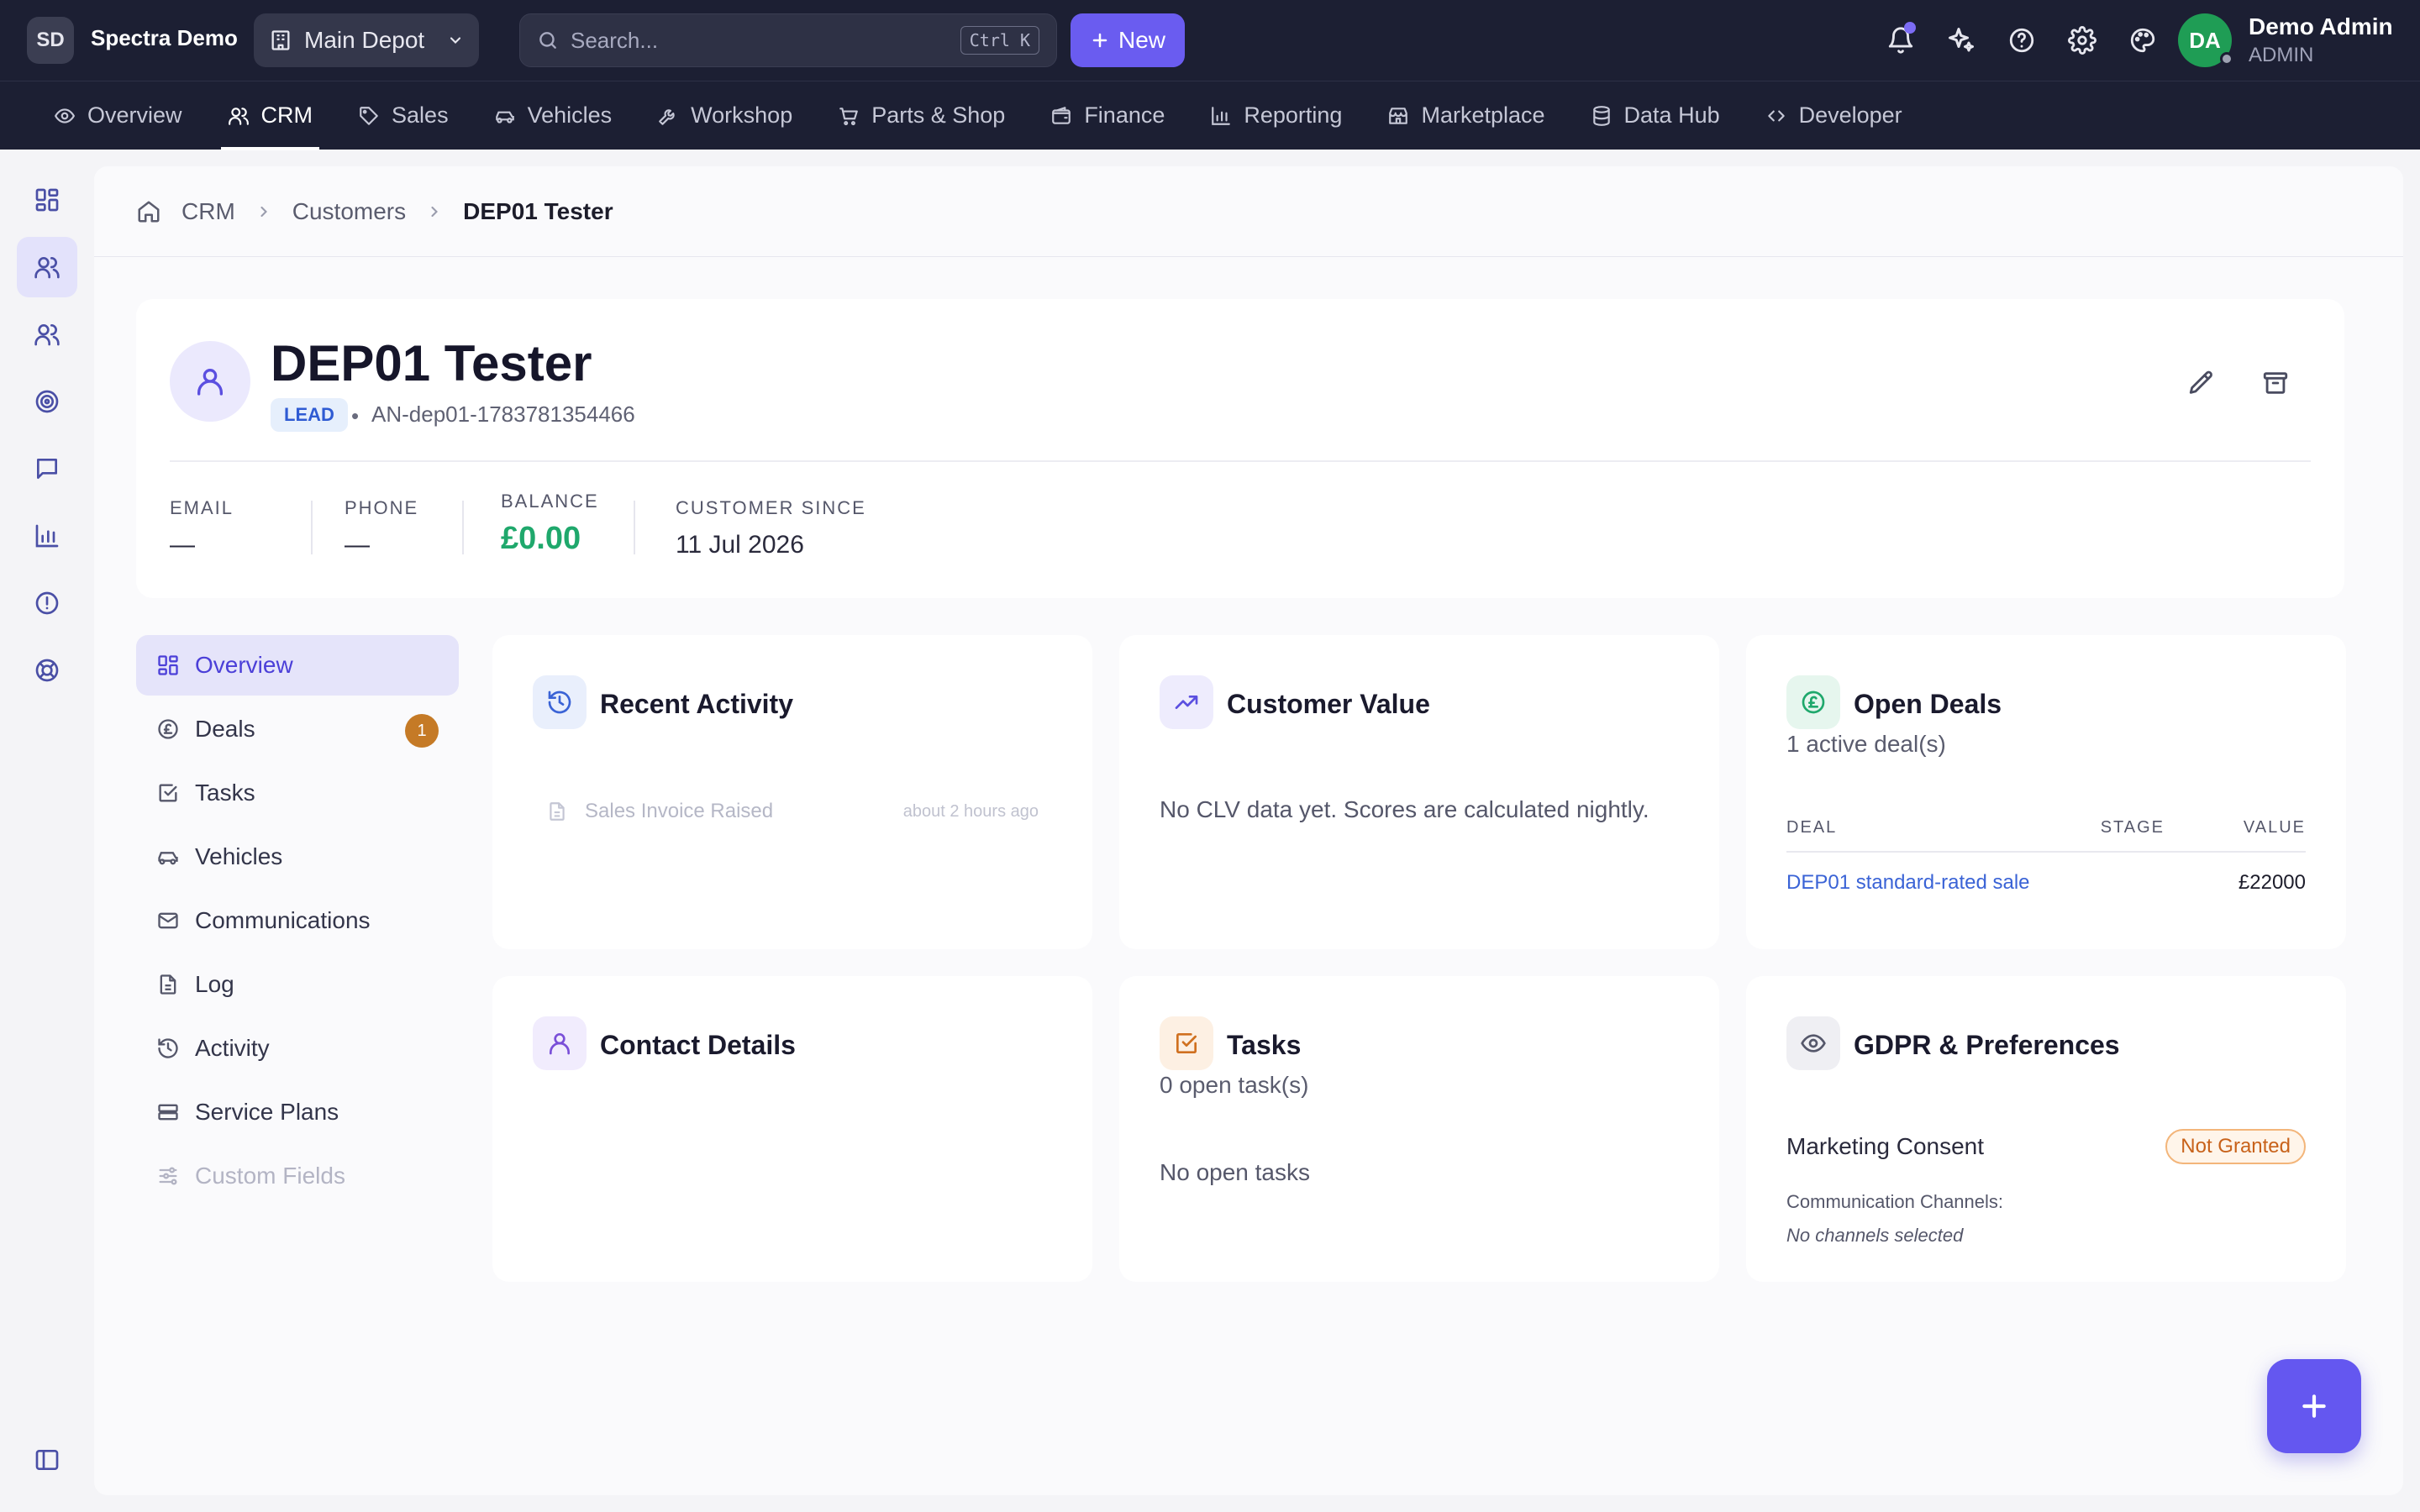  I want to click on nav-parts-shop: Parts & Shop, so click(922, 115).